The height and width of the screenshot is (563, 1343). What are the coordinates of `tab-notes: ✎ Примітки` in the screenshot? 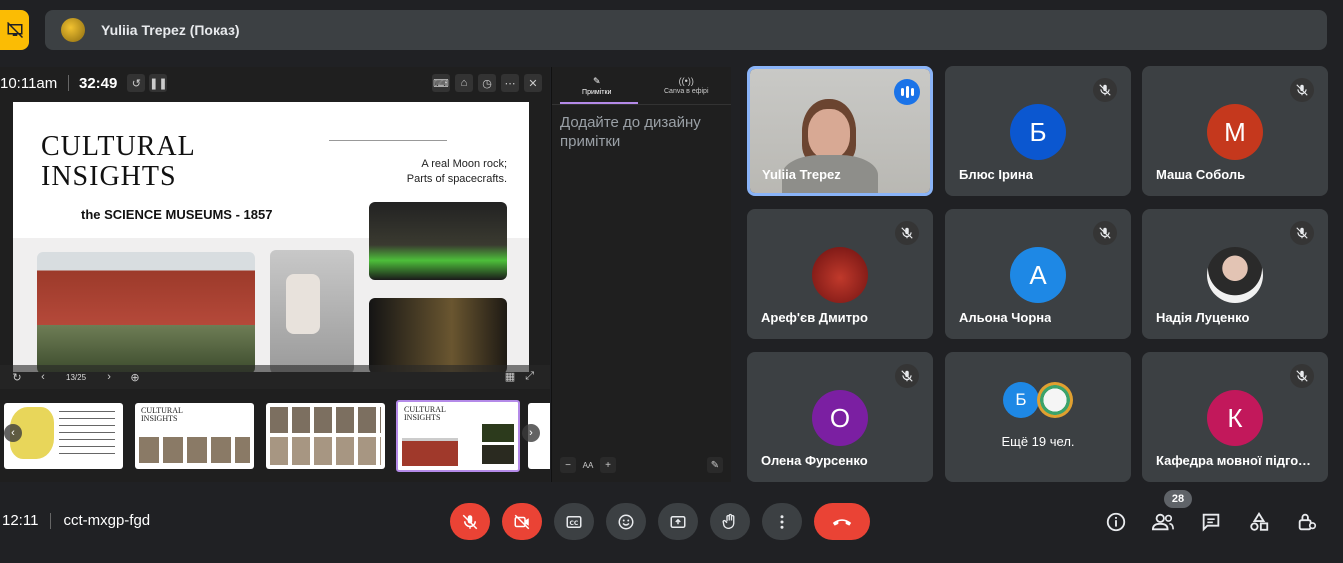 It's located at (597, 85).